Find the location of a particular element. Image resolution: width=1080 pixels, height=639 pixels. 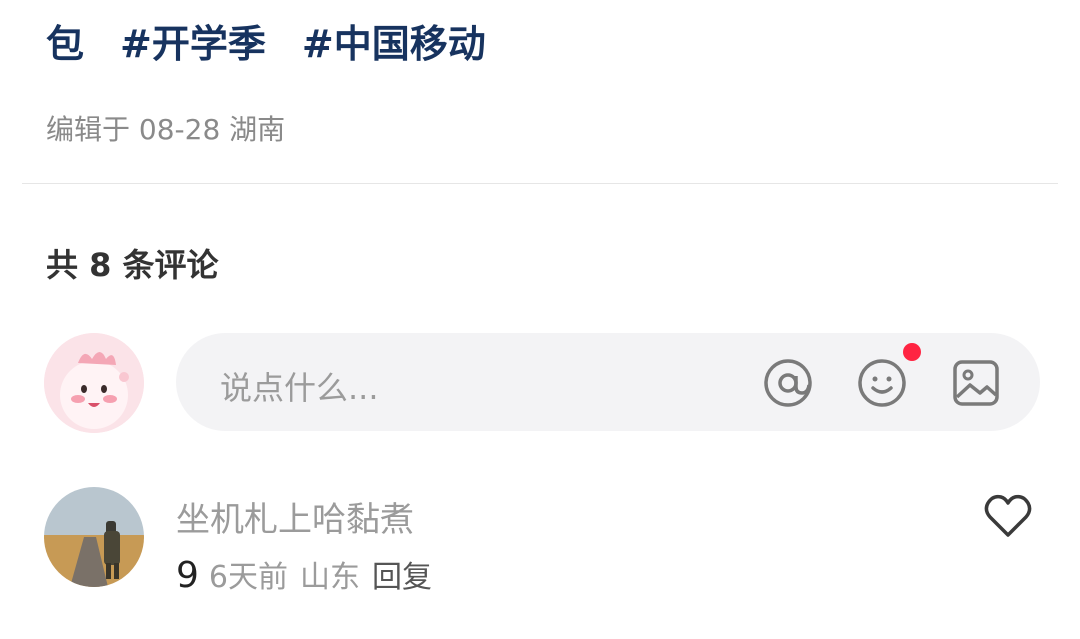

road-photo-avatar is located at coordinates (94, 537).